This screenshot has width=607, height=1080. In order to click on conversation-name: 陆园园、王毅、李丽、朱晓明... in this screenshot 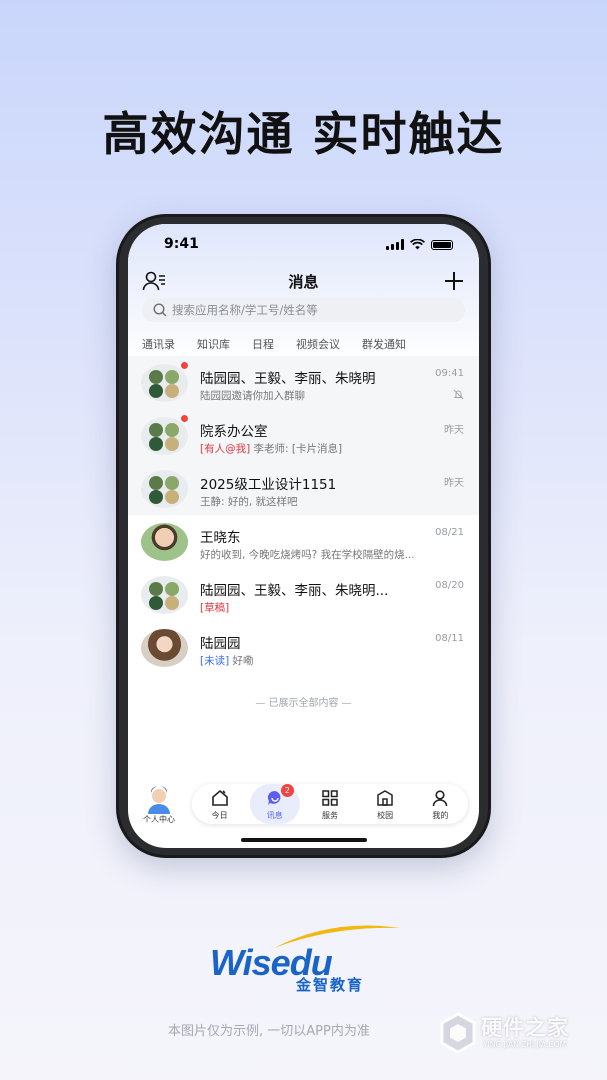, I will do `click(294, 591)`.